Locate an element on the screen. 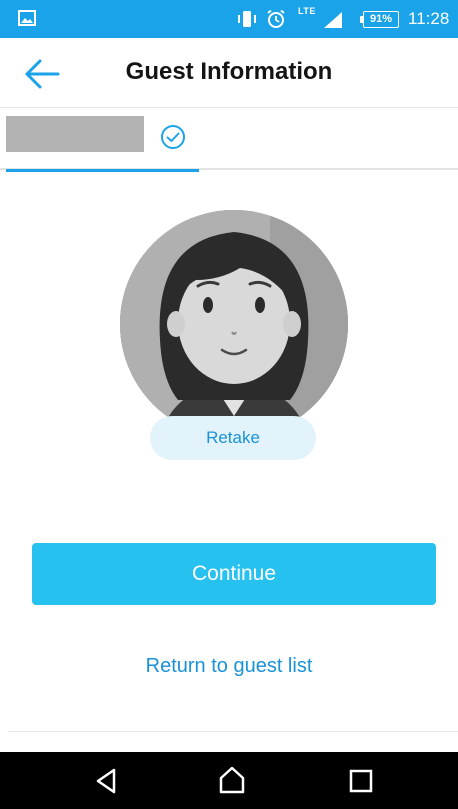  home-icon is located at coordinates (232, 780).